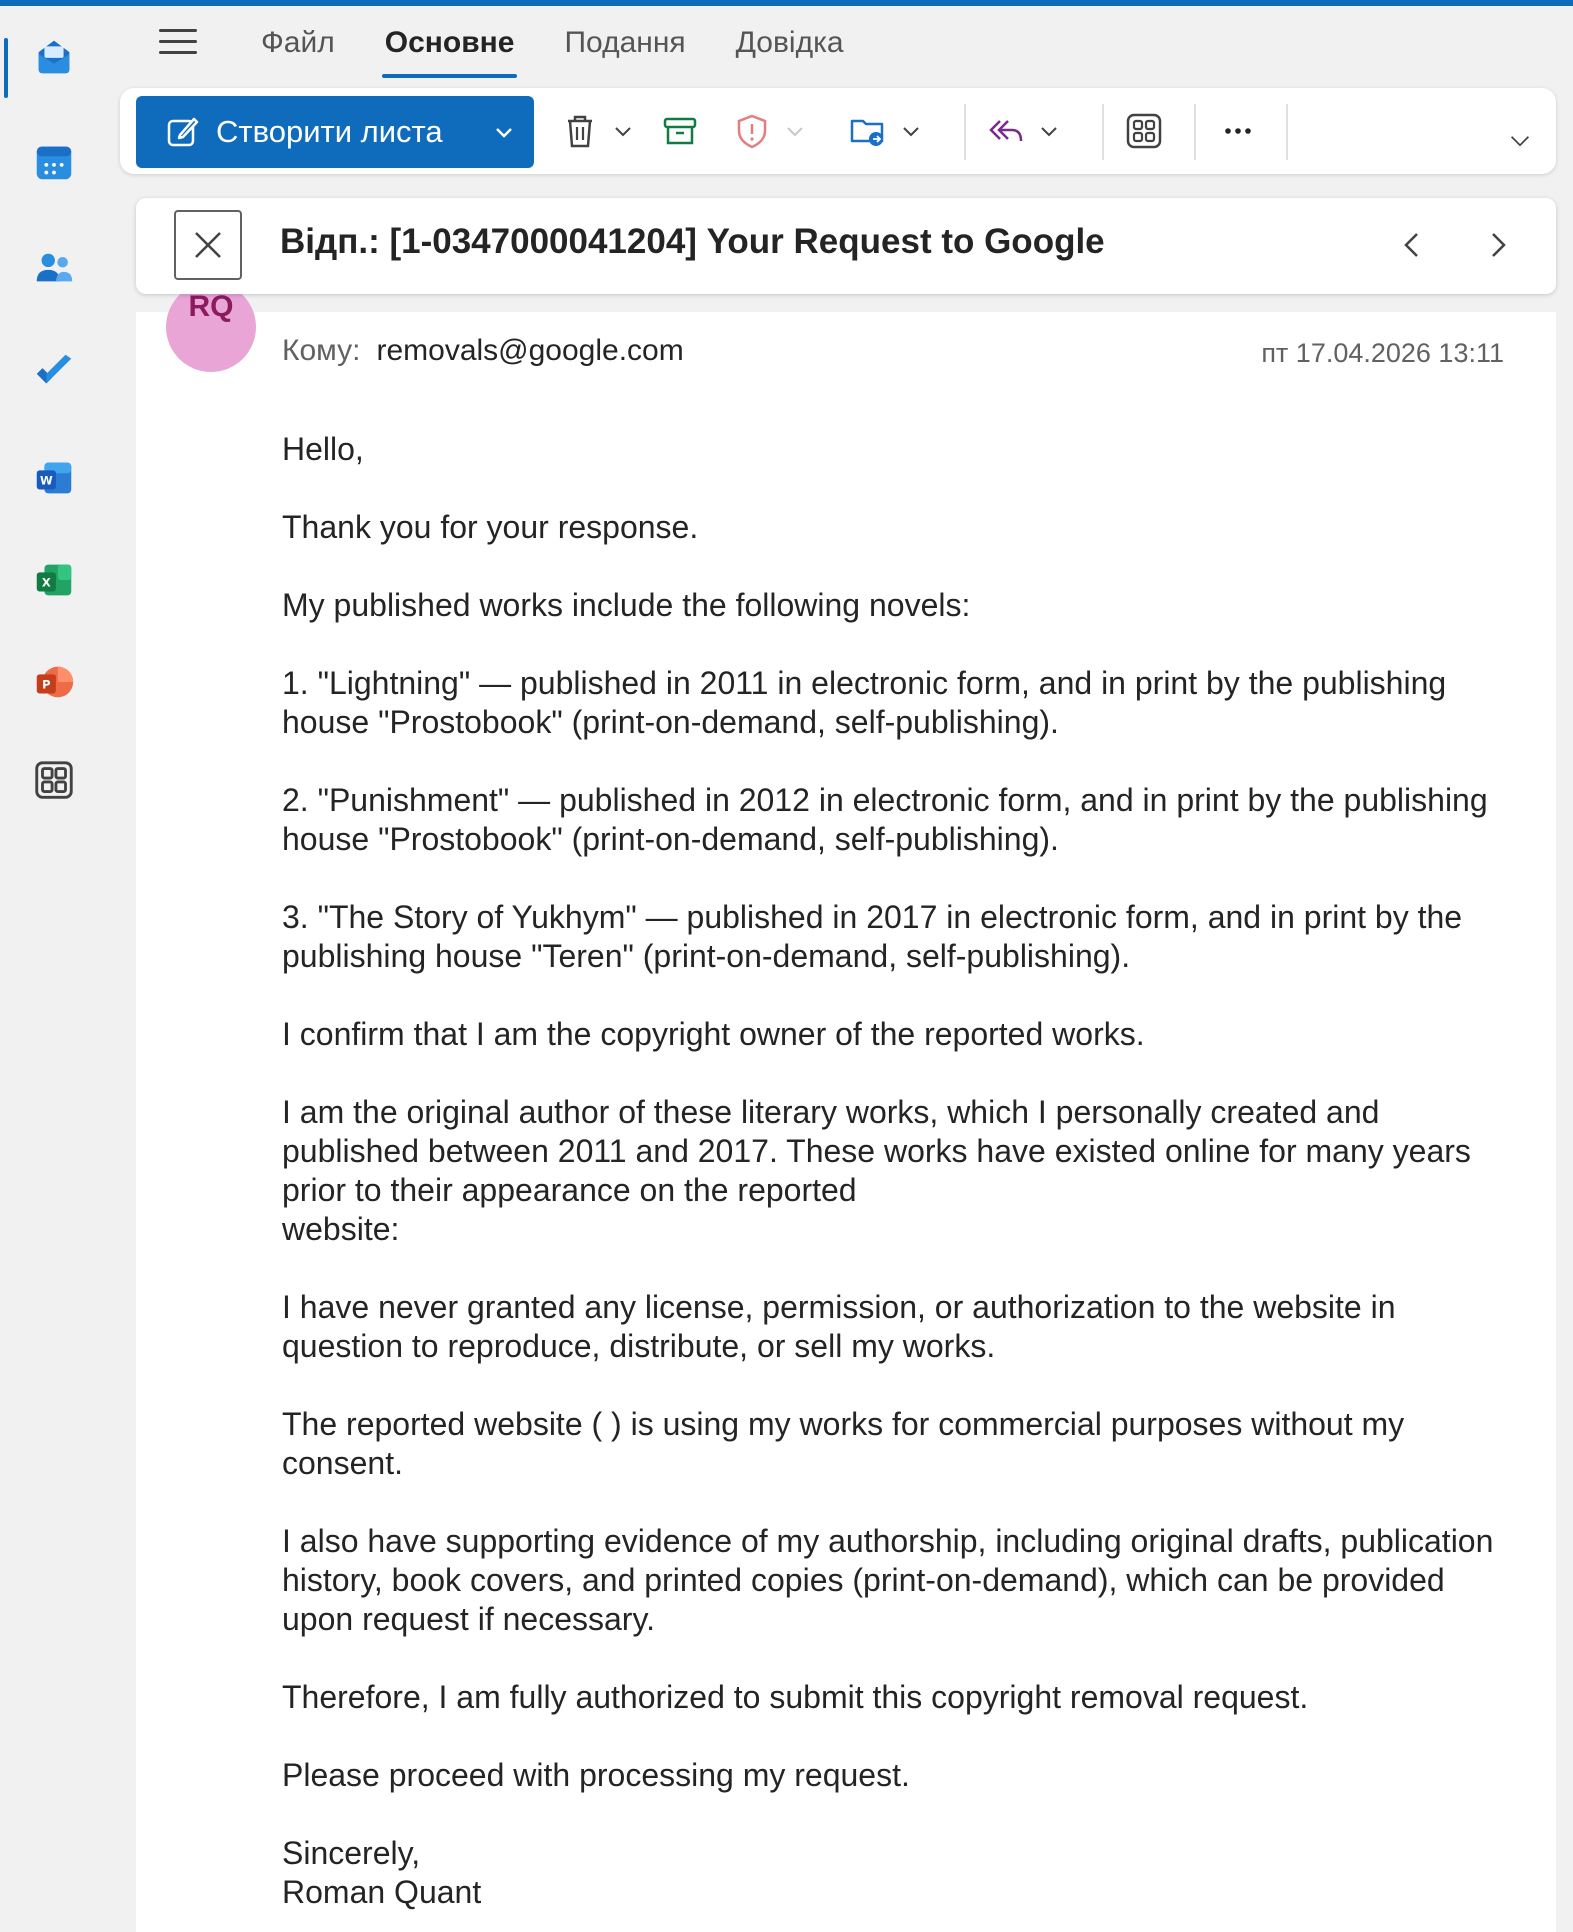 This screenshot has height=1932, width=1573. What do you see at coordinates (838, 131) in the screenshot?
I see `ribbon-toolbar: Створити листа` at bounding box center [838, 131].